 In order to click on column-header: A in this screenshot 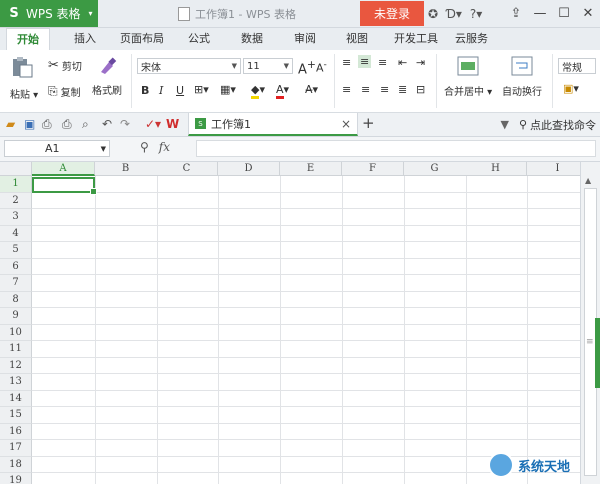, I will do `click(63, 169)`.